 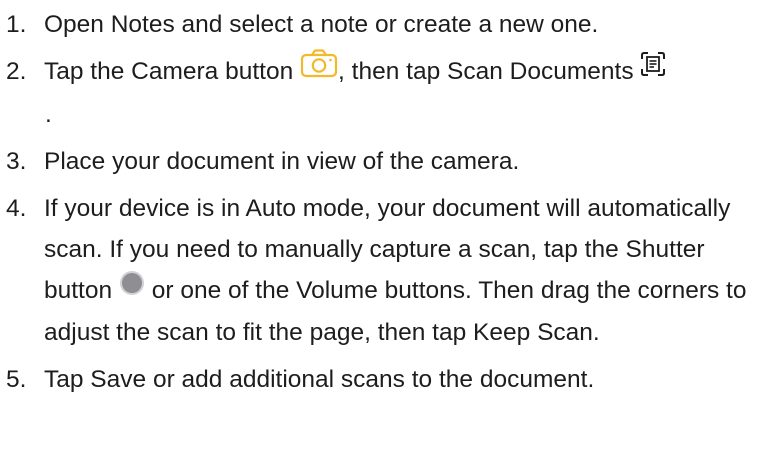 I want to click on step-text-before-camera: Tap the Camera button, so click(x=172, y=71).